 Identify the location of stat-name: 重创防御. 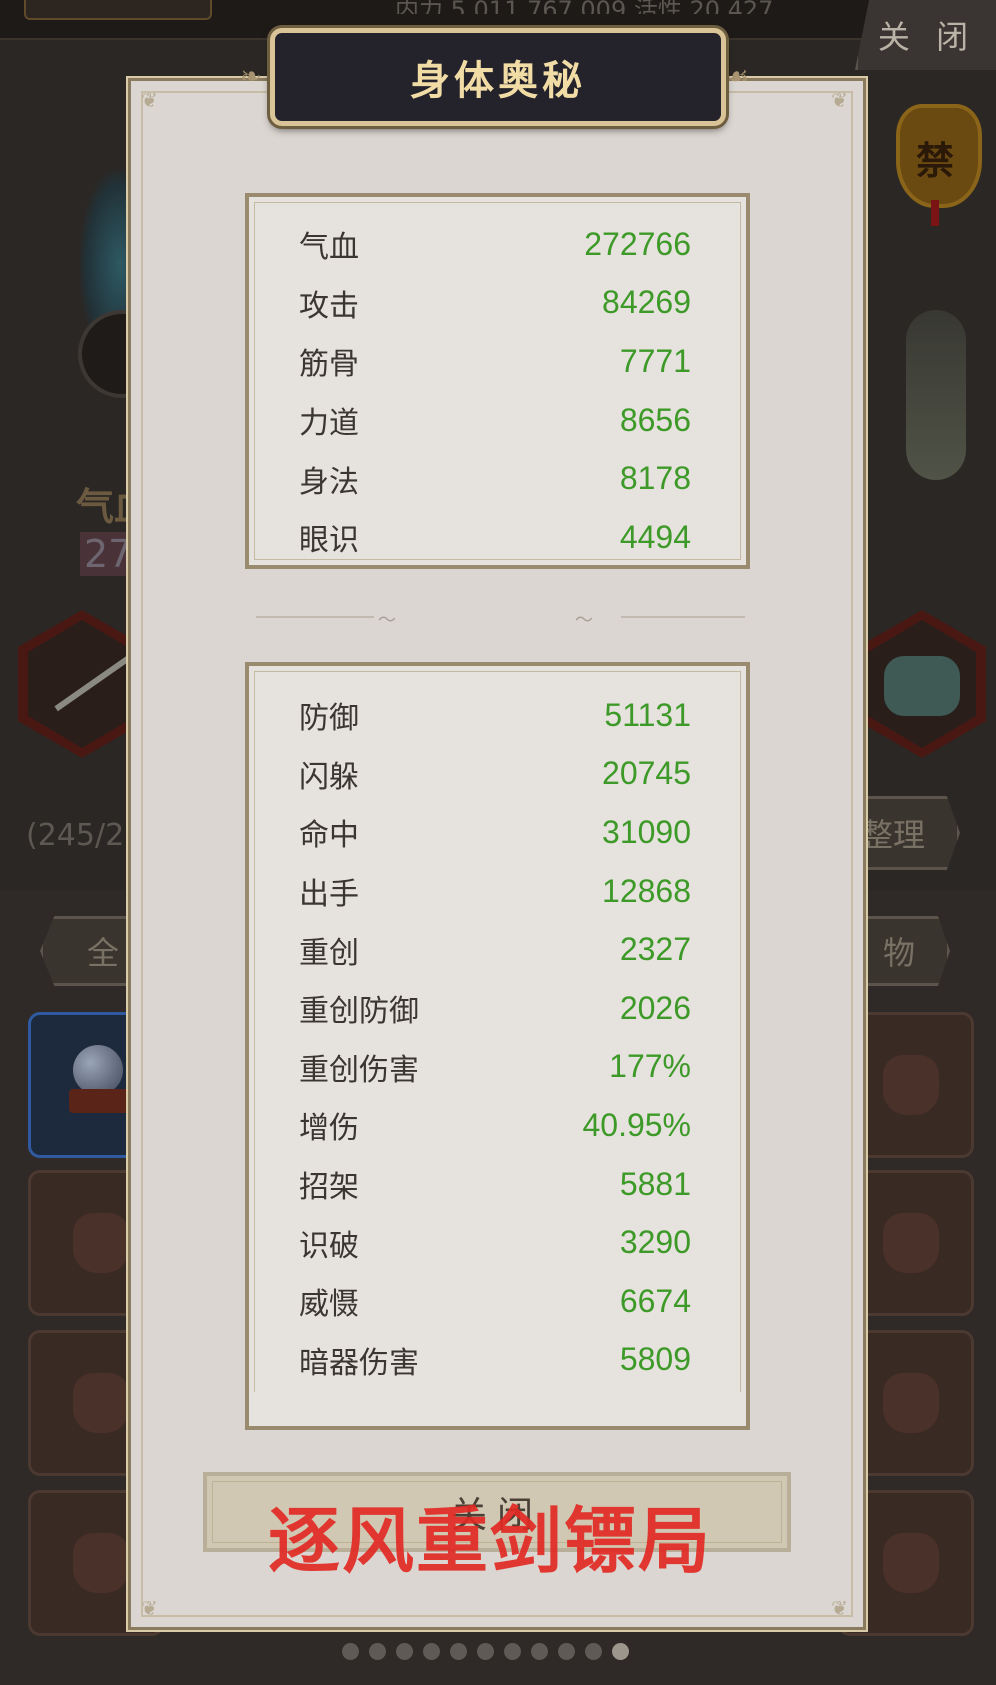
(359, 1012).